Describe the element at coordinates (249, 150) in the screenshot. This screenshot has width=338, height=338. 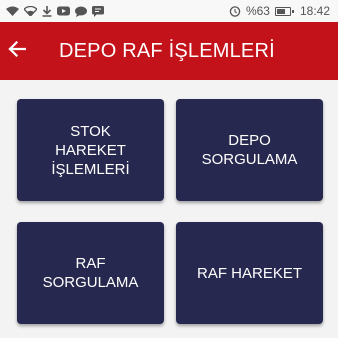
I see `warehouse-query-button: DEPO SORGULAMA` at that location.